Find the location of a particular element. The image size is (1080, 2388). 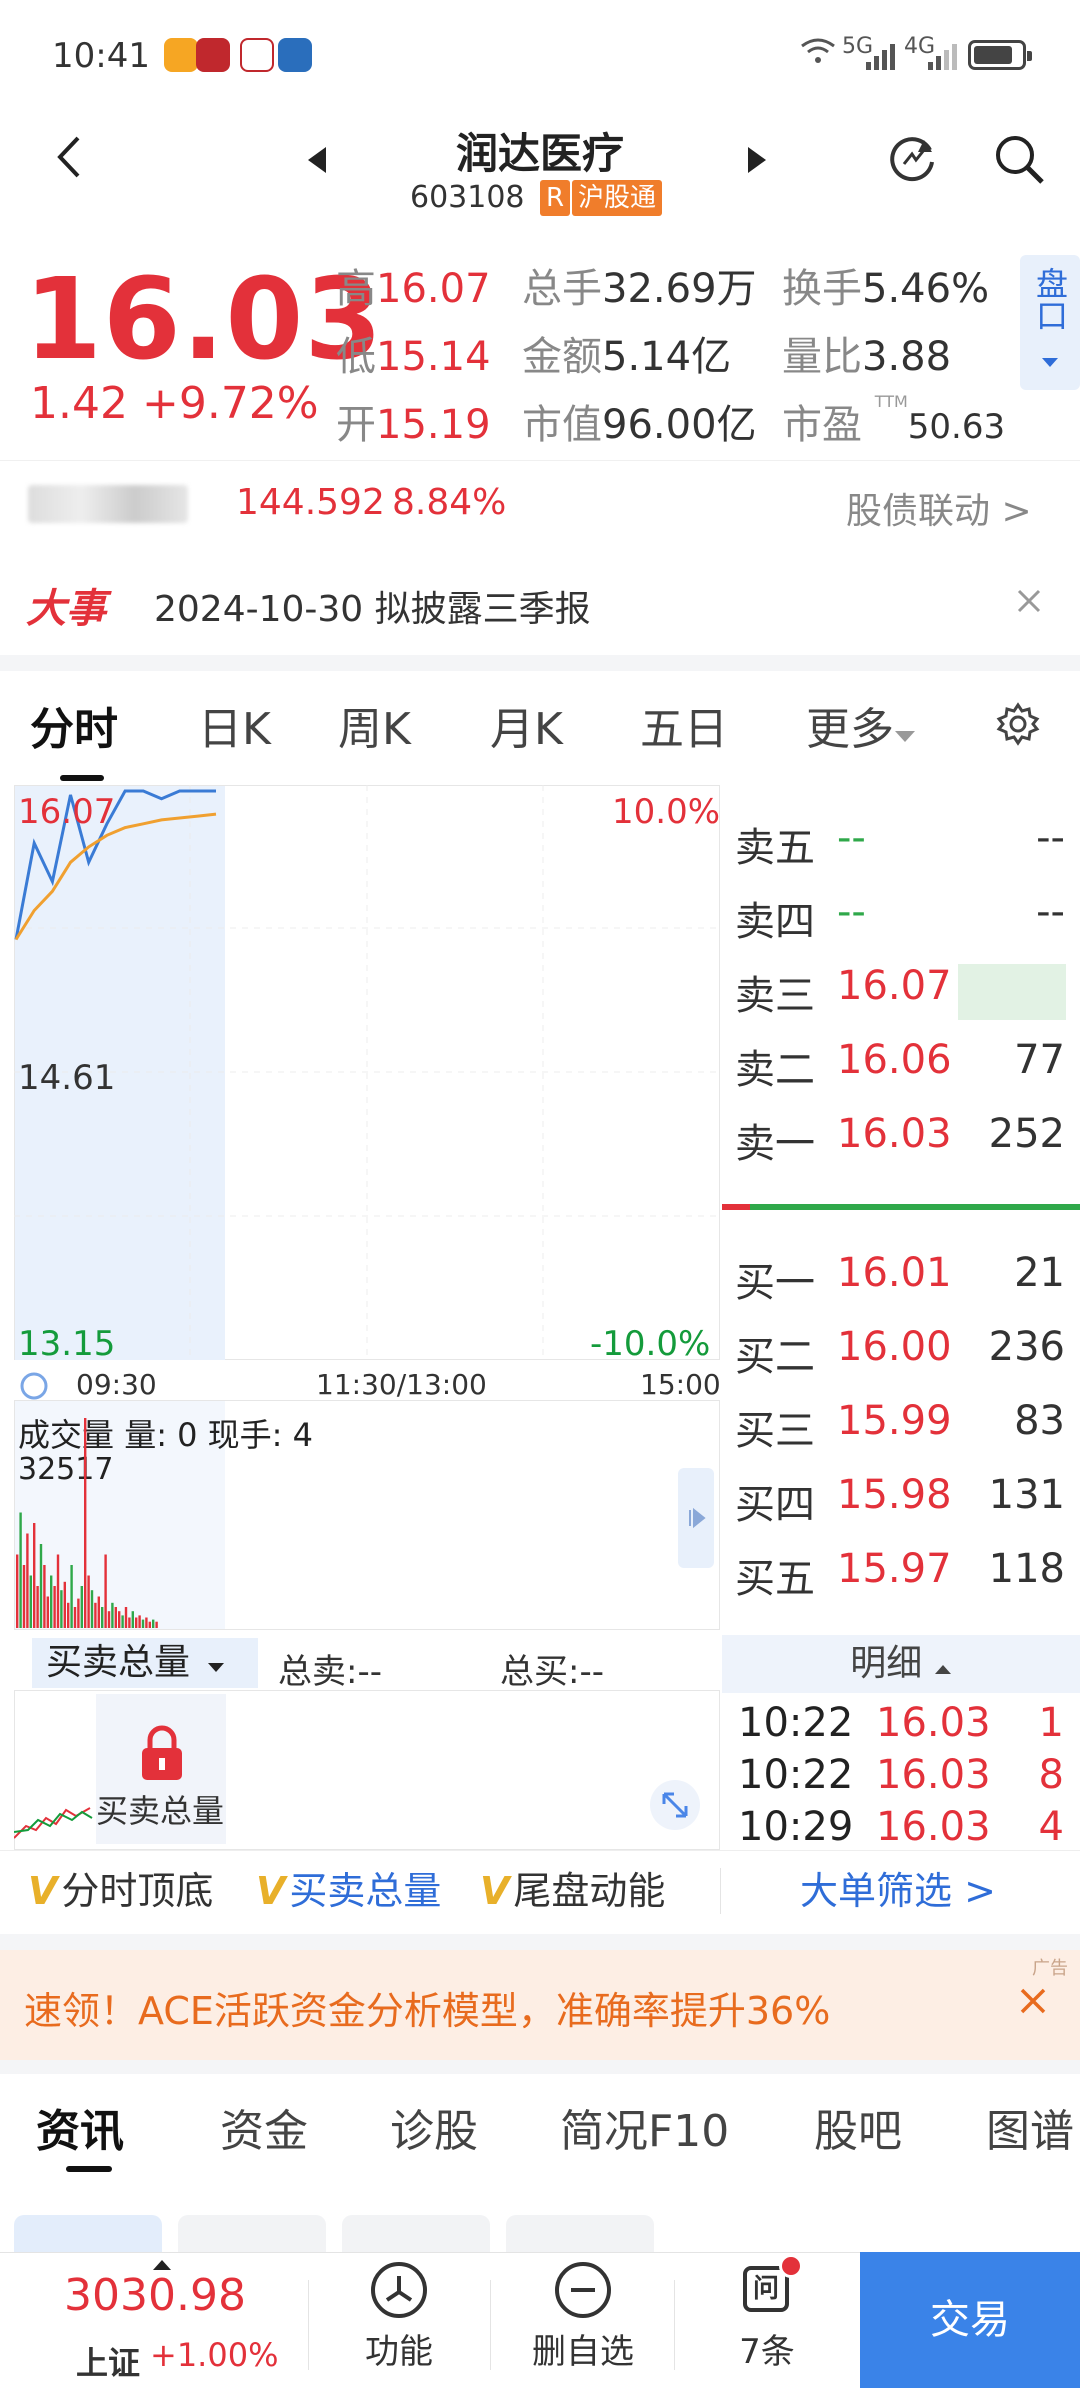

index-value: 3030.98 is located at coordinates (155, 2295).